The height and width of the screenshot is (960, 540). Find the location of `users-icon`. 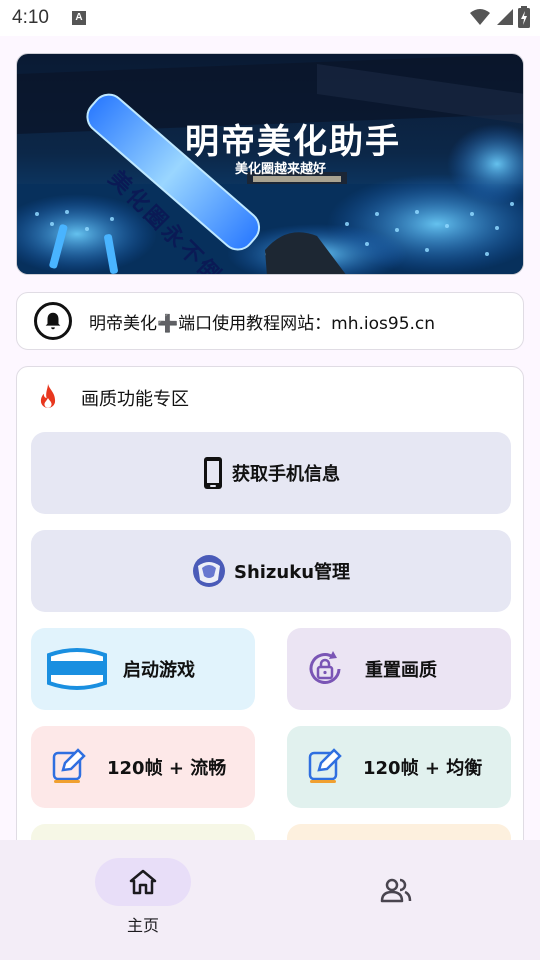

users-icon is located at coordinates (396, 890).